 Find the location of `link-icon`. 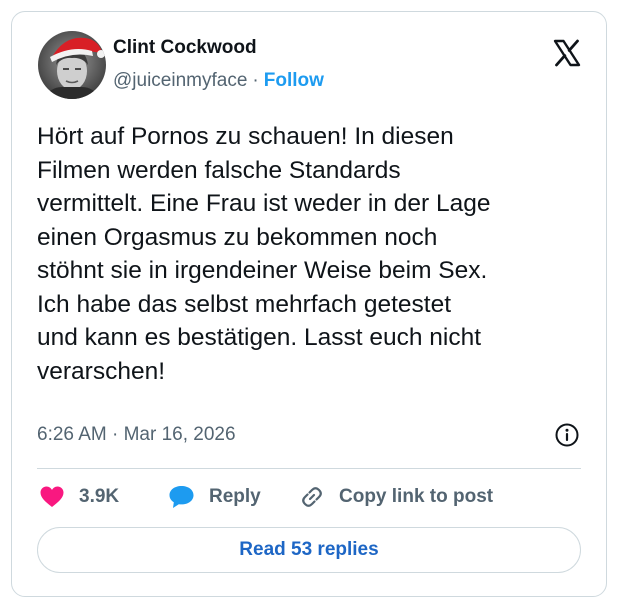

link-icon is located at coordinates (312, 497).